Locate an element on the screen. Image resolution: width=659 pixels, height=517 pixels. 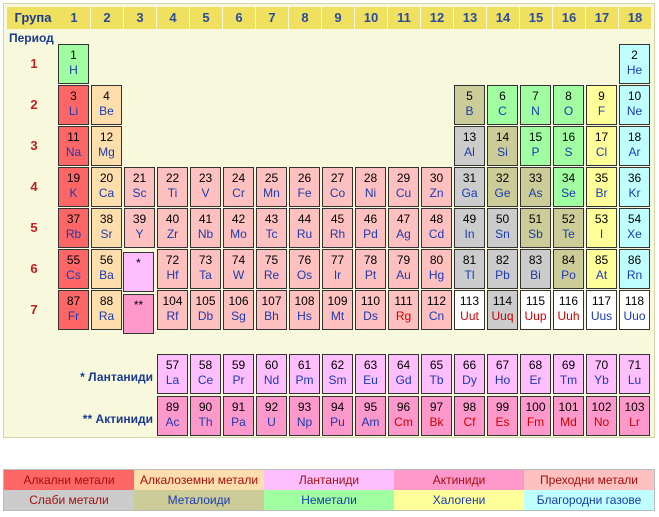
element-cell: 6C is located at coordinates (502, 105).